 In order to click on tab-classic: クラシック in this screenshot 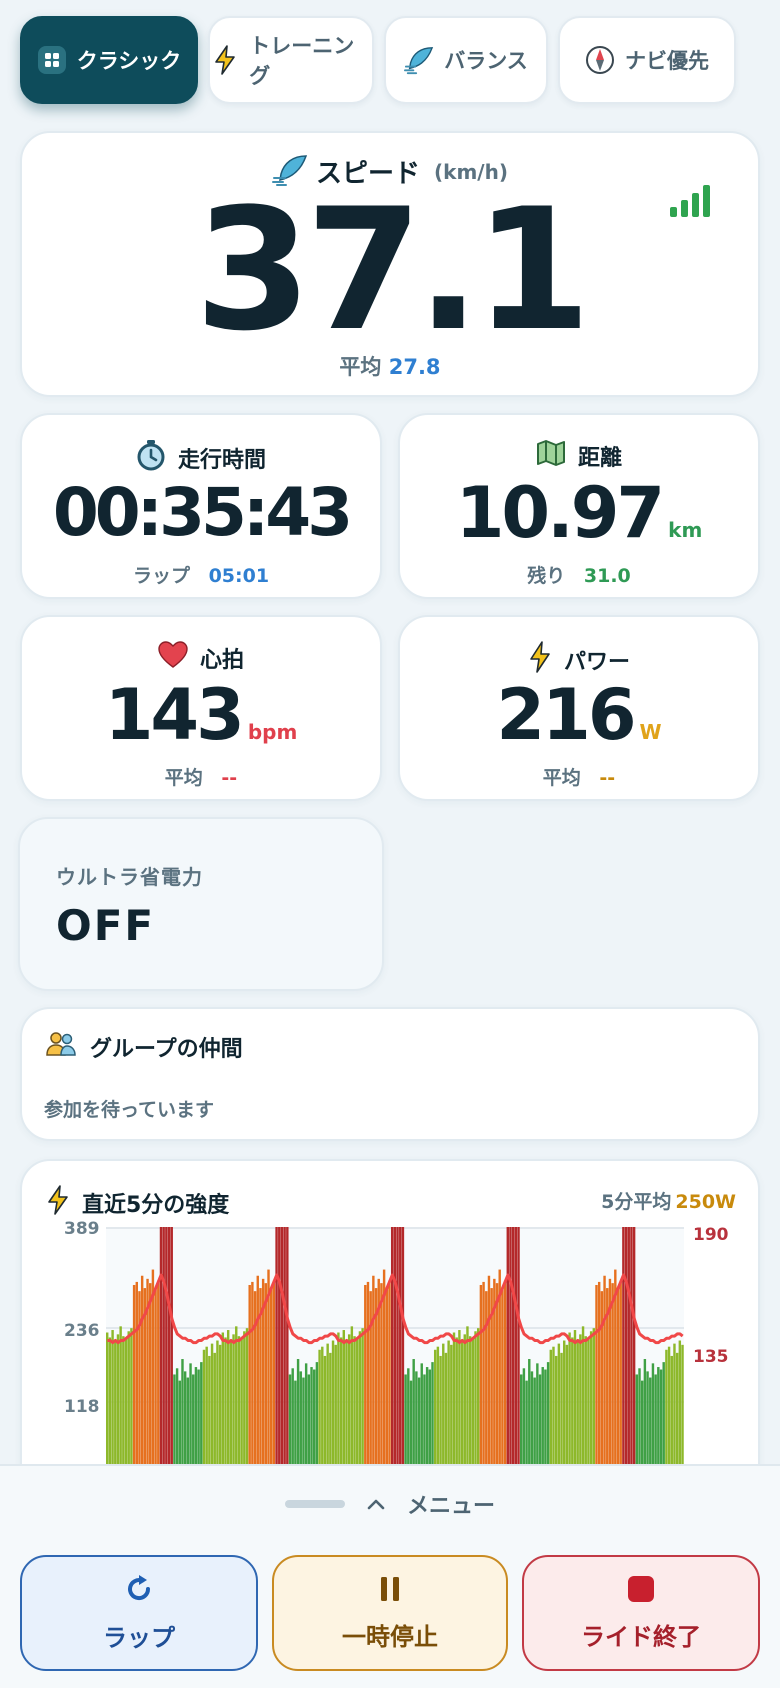, I will do `click(109, 60)`.